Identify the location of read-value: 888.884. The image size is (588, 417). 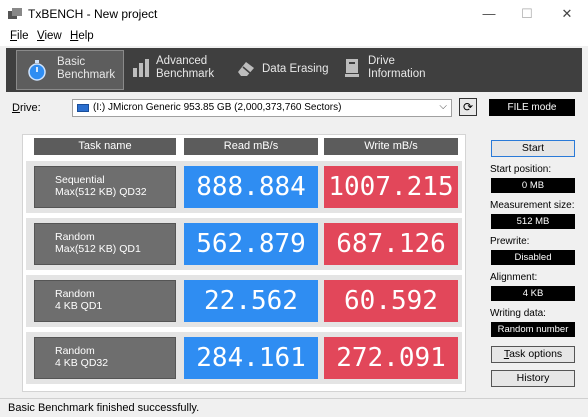
(251, 187).